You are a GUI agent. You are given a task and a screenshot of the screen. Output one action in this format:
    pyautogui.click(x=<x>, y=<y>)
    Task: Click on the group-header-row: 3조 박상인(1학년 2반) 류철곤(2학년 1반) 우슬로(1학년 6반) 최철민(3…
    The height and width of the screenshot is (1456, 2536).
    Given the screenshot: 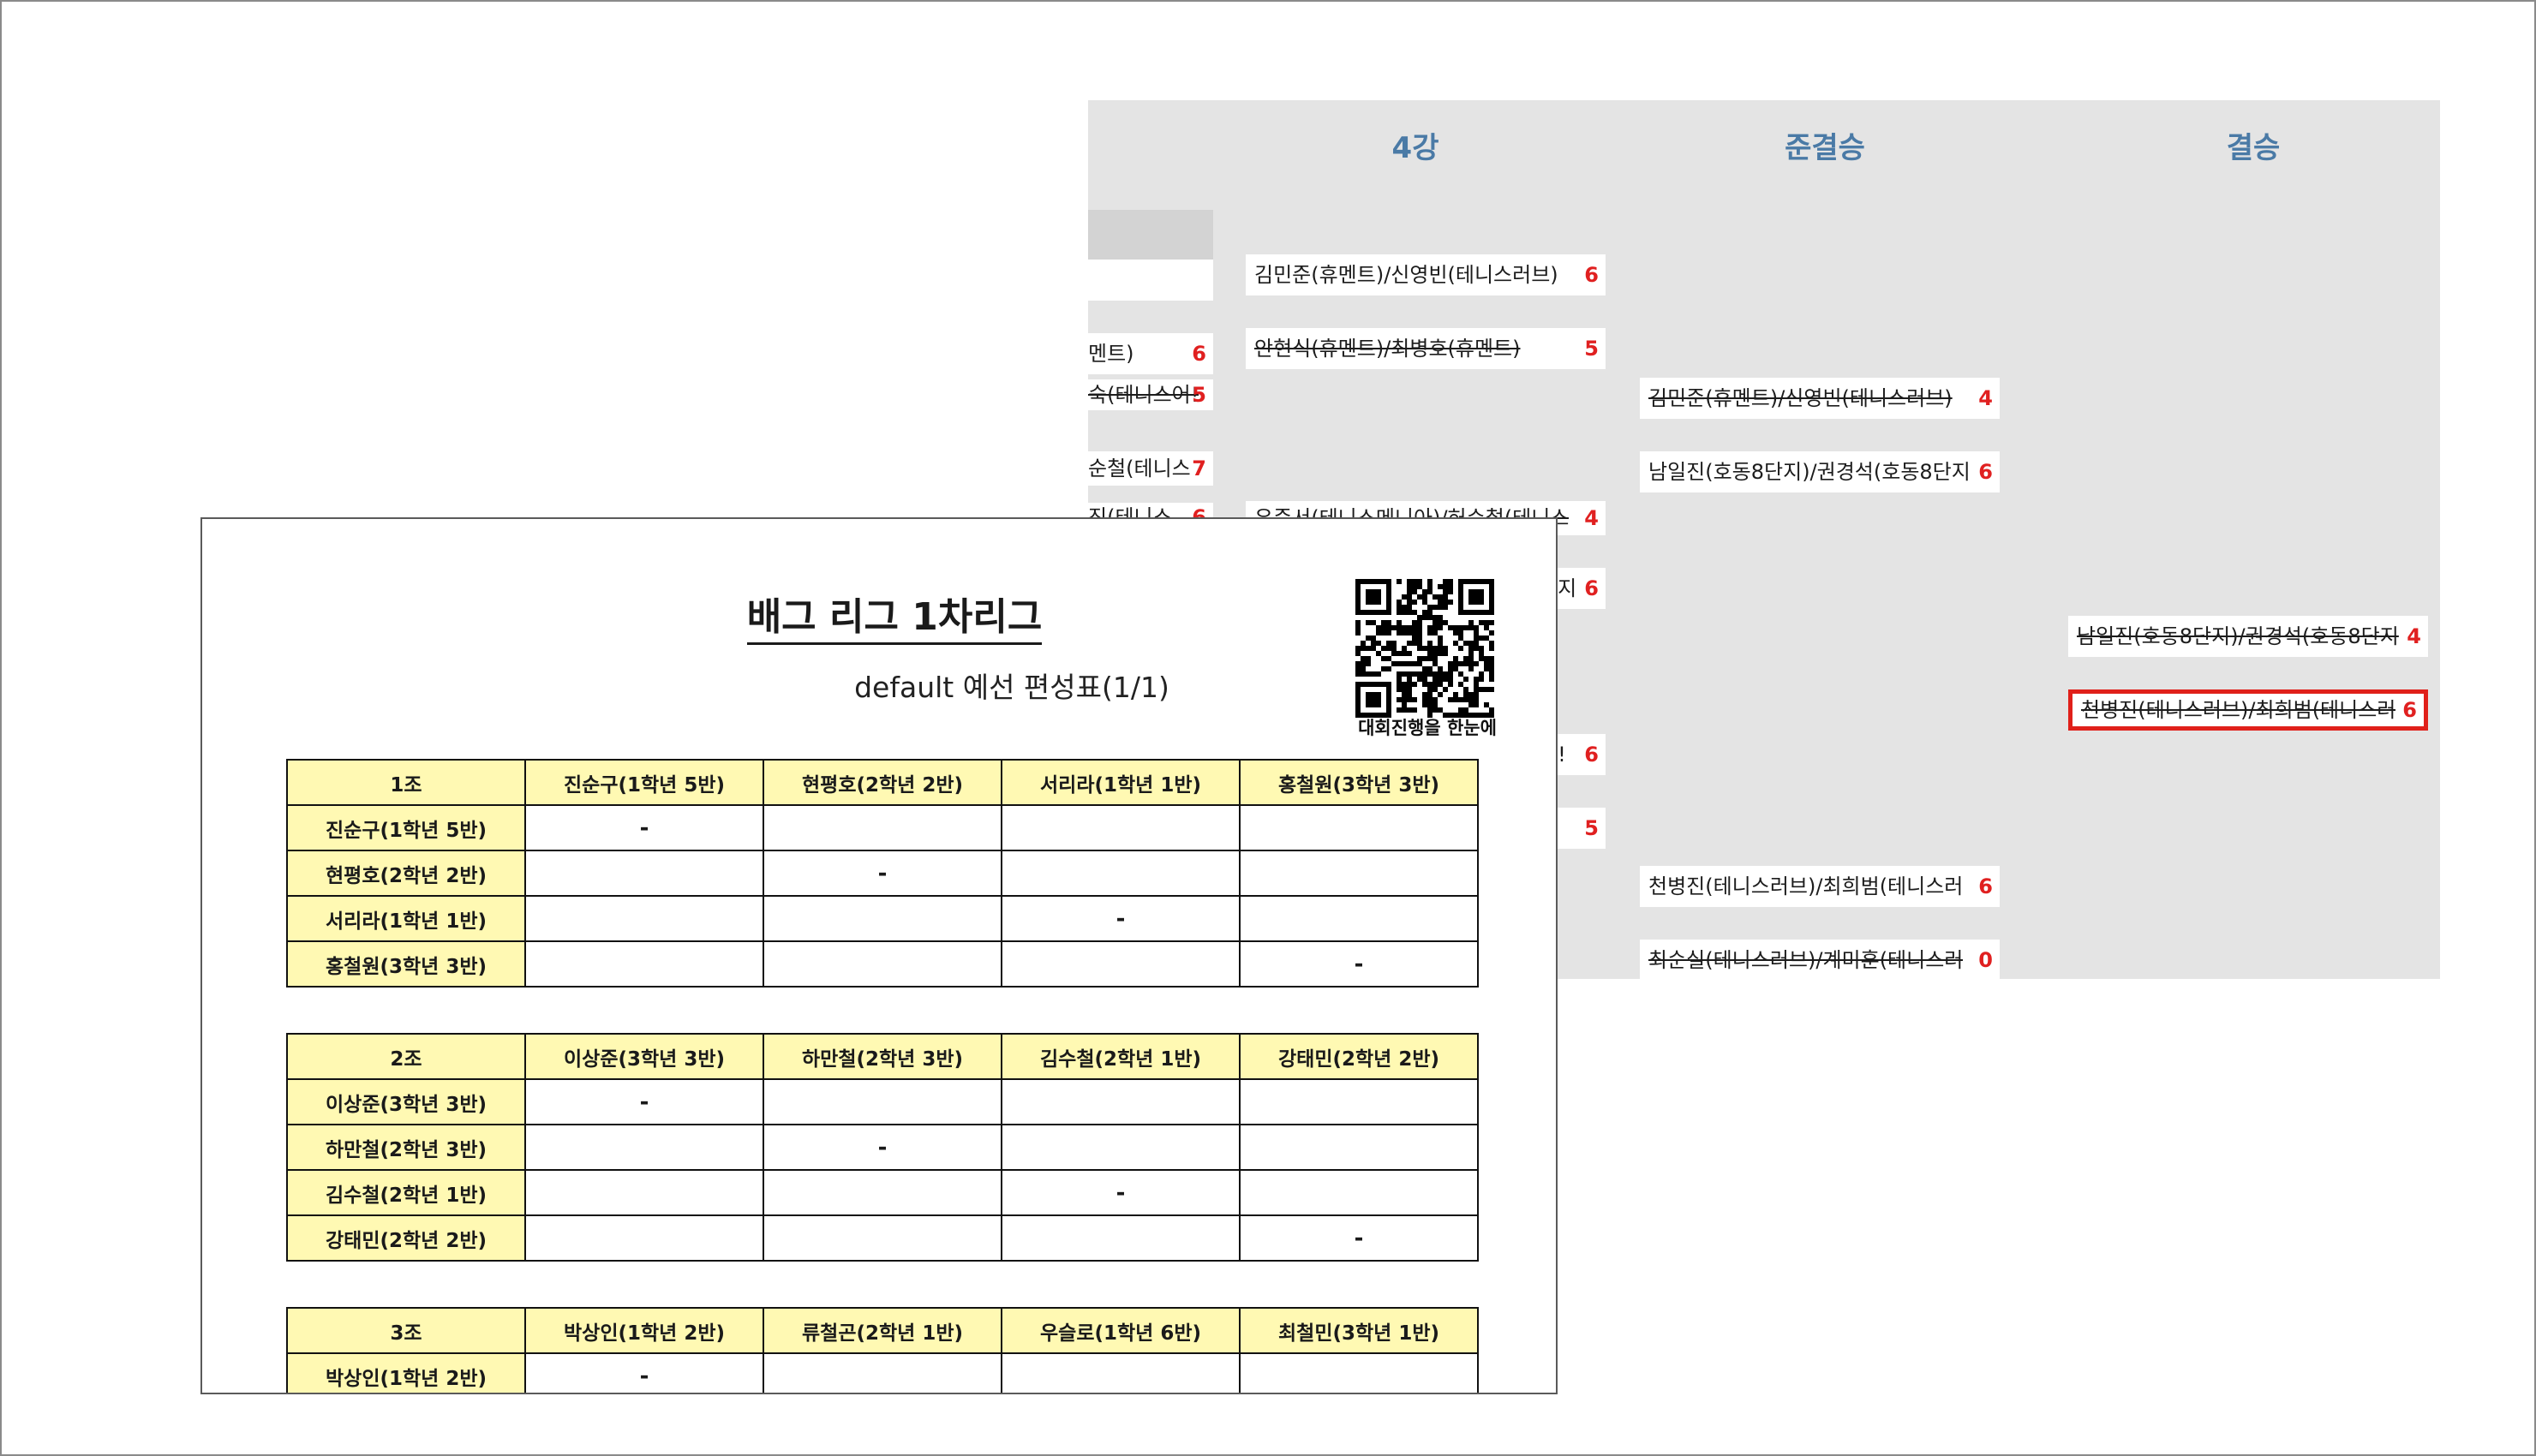 What is the action you would take?
    pyautogui.click(x=883, y=1330)
    